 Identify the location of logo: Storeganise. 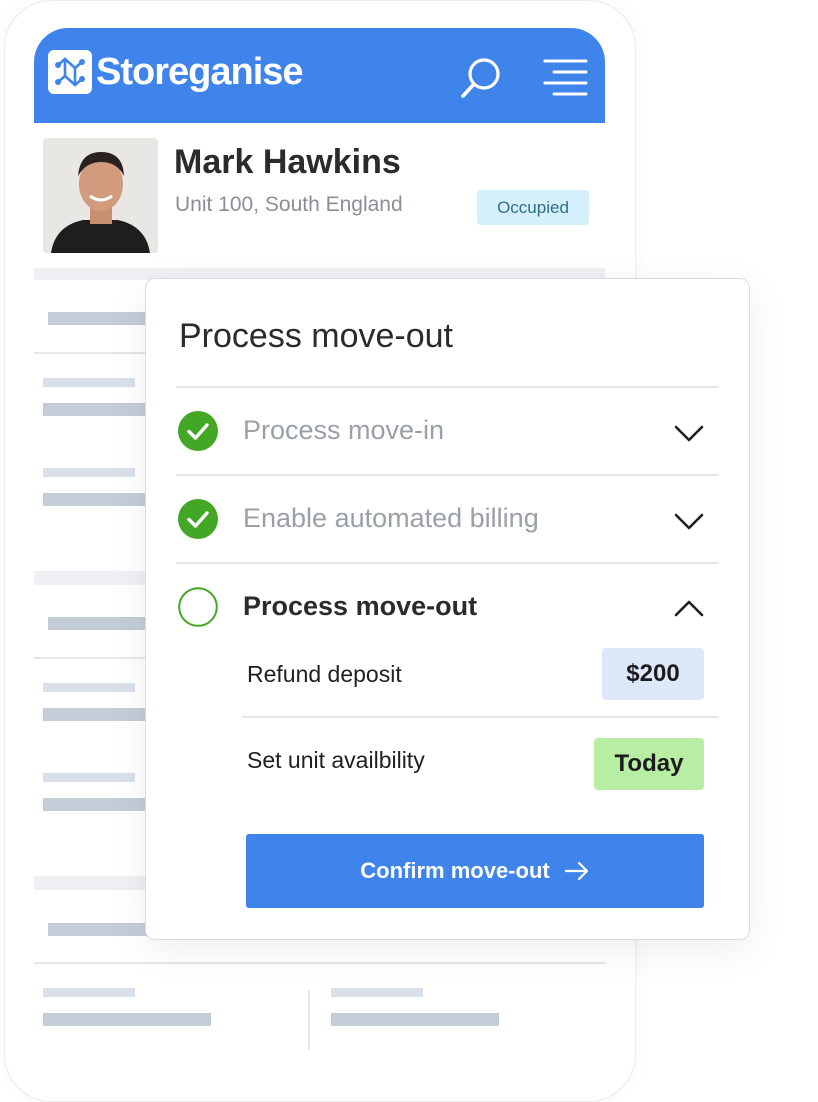
(176, 72).